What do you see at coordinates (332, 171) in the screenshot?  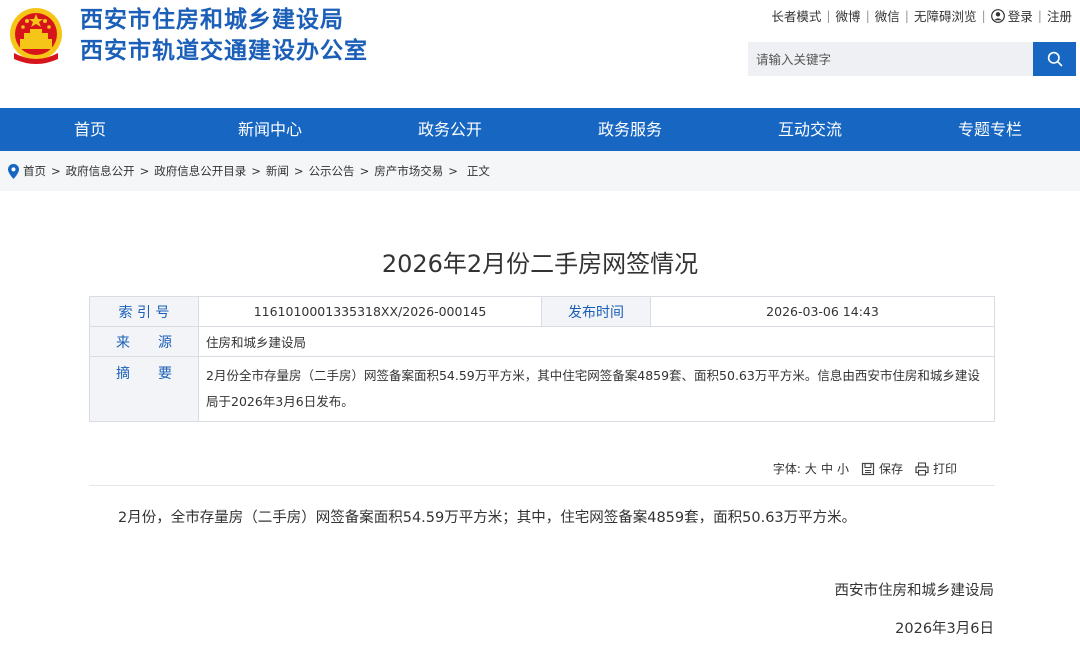 I see `breadcrumb-announcements: 公示公告` at bounding box center [332, 171].